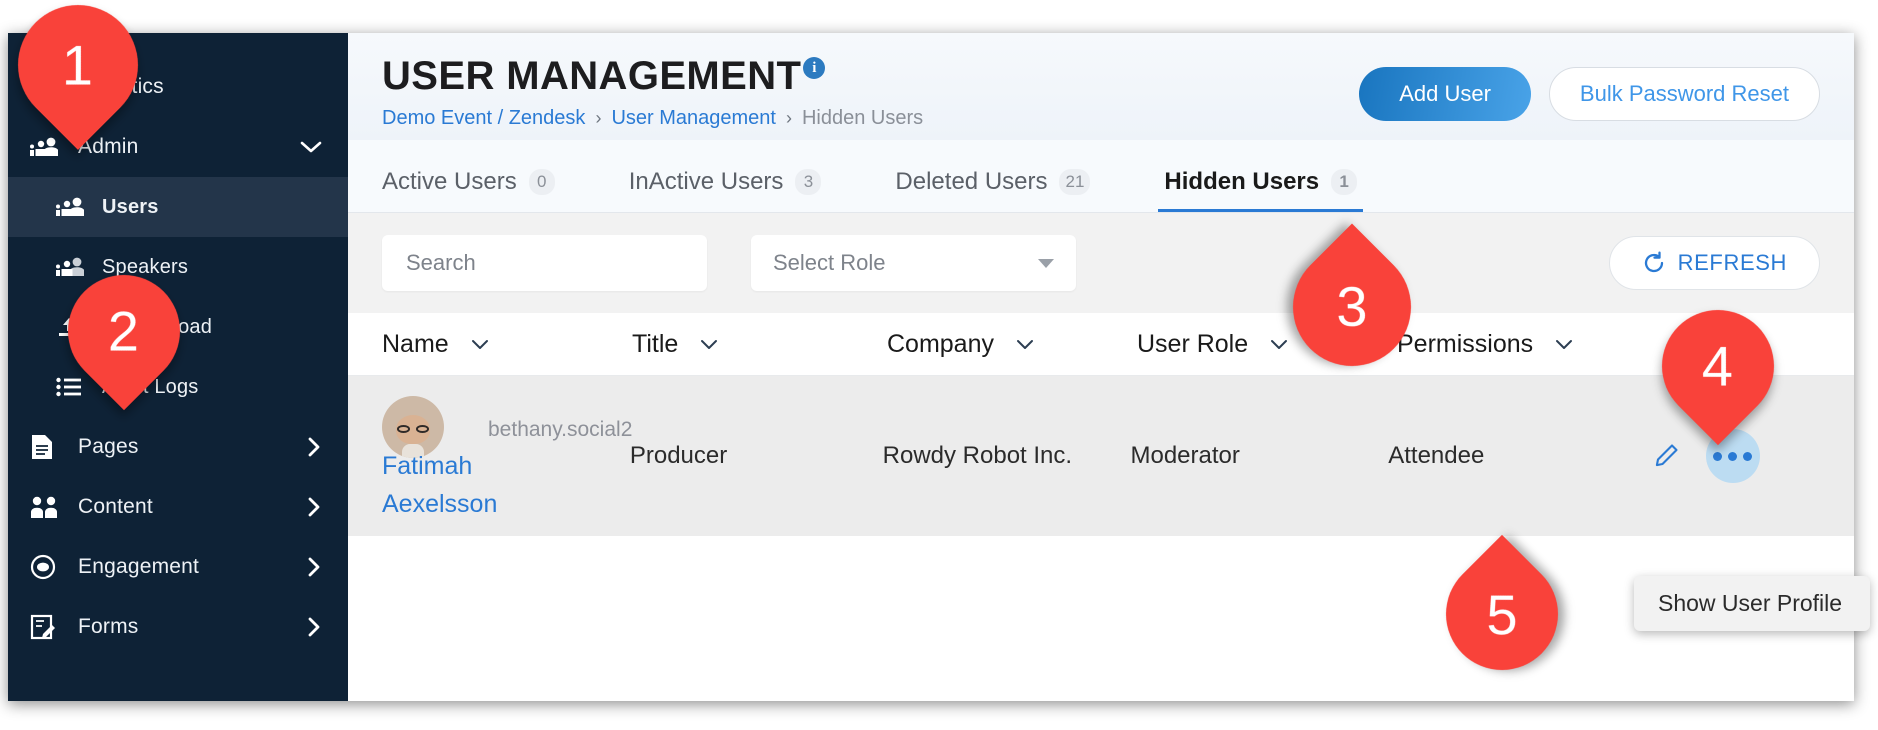 This screenshot has width=1878, height=730. What do you see at coordinates (124, 331) in the screenshot?
I see `annotation-number: 2` at bounding box center [124, 331].